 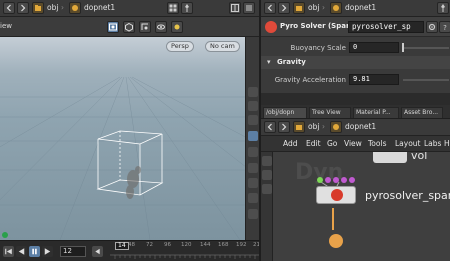 What do you see at coordinates (180, 46) in the screenshot?
I see `persp-button: Persp` at bounding box center [180, 46].